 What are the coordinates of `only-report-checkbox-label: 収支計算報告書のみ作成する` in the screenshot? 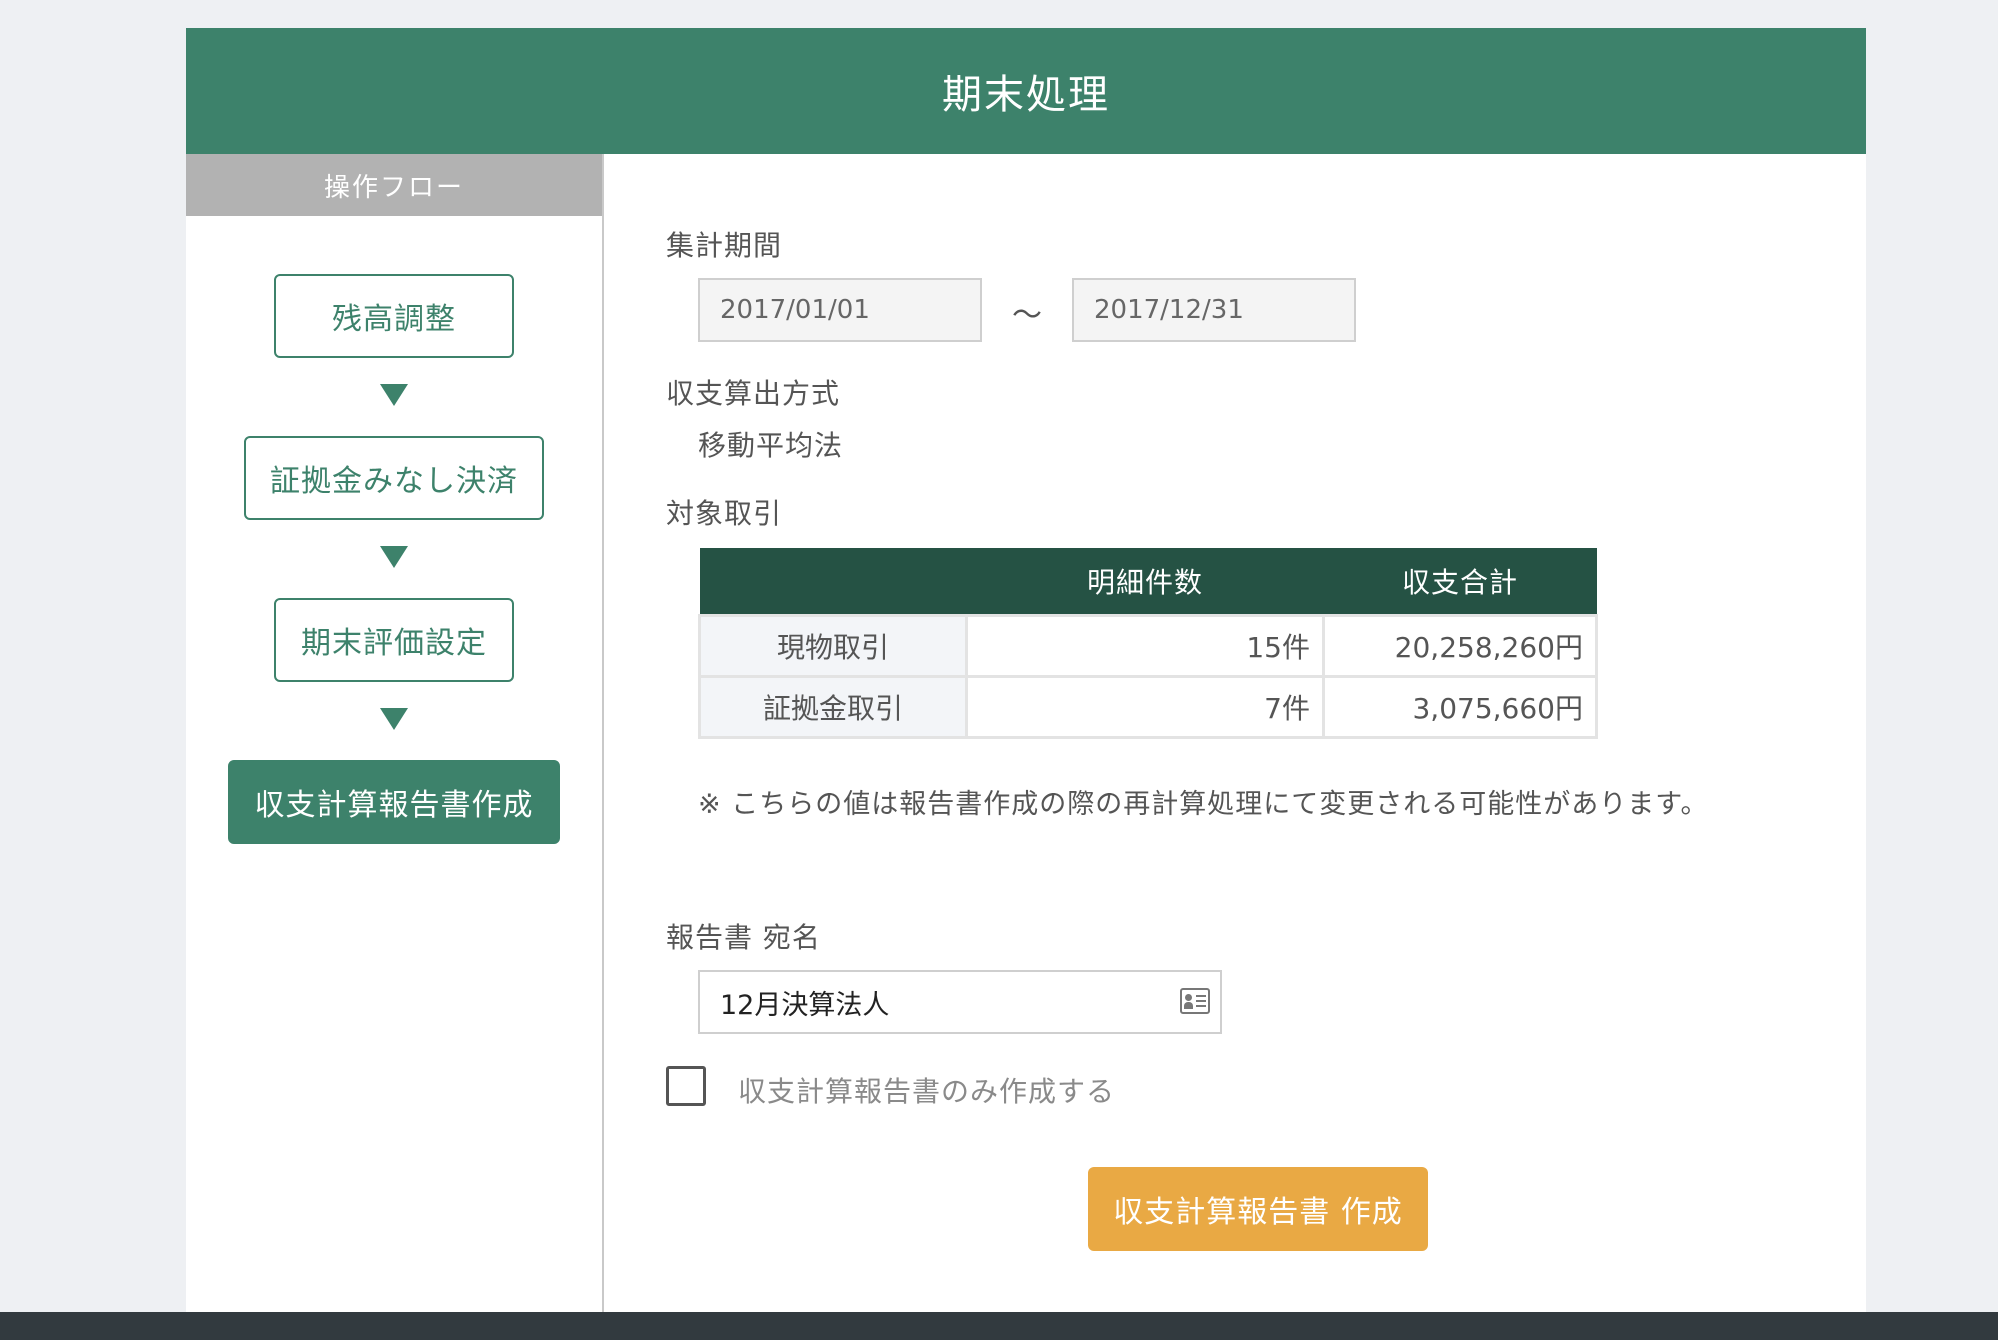 It's located at (926, 1090).